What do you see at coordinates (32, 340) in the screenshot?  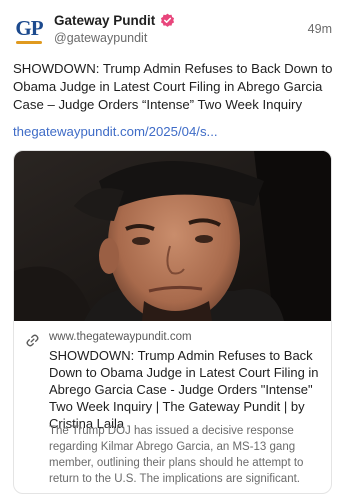 I see `link-icon` at bounding box center [32, 340].